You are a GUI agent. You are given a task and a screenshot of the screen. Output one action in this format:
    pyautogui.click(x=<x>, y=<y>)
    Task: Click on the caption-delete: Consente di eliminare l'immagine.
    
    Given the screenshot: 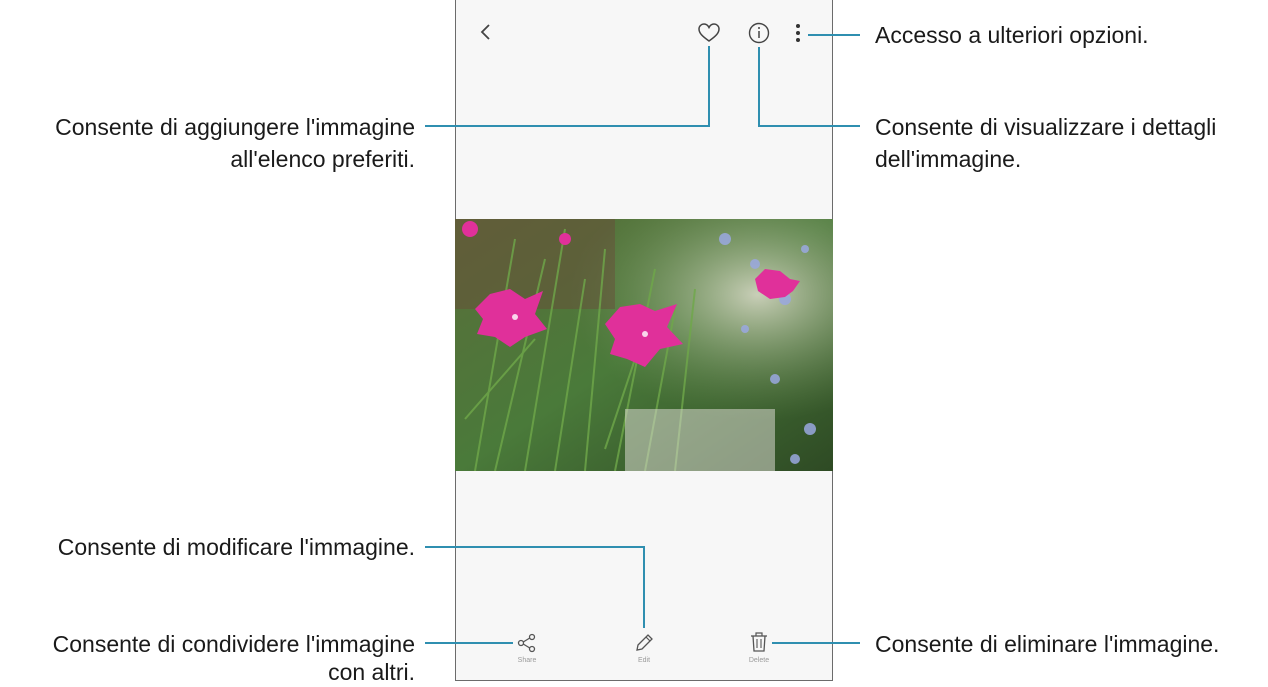 What is the action you would take?
    pyautogui.click(x=1047, y=644)
    